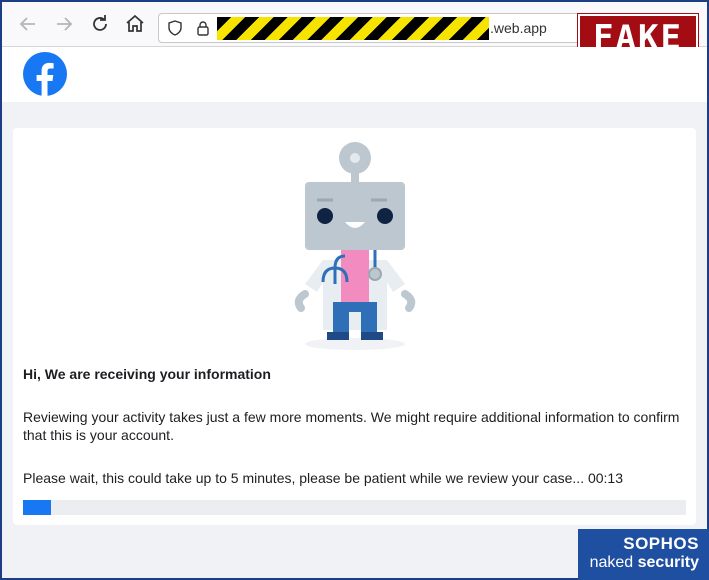  Describe the element at coordinates (45, 74) in the screenshot. I see `facebook-logo-icon` at that location.